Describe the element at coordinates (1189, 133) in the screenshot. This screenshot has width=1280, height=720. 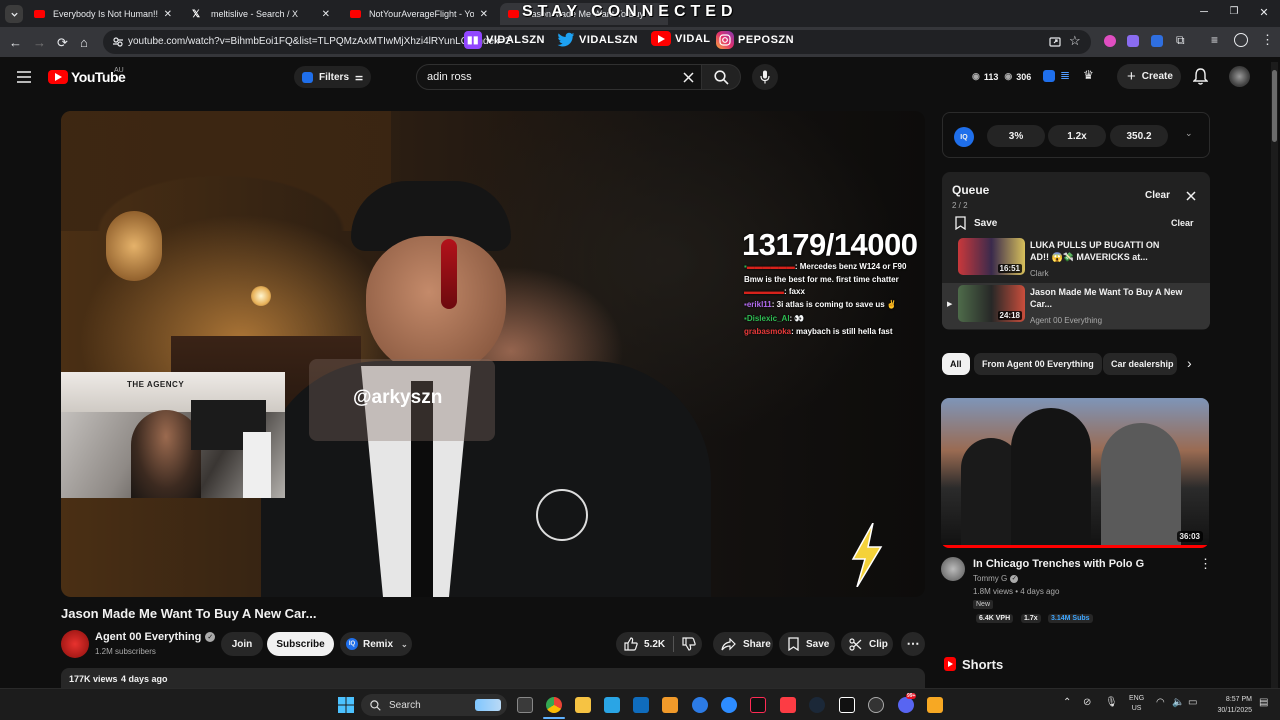
I see `chevron-down-icon: ⌄` at that location.